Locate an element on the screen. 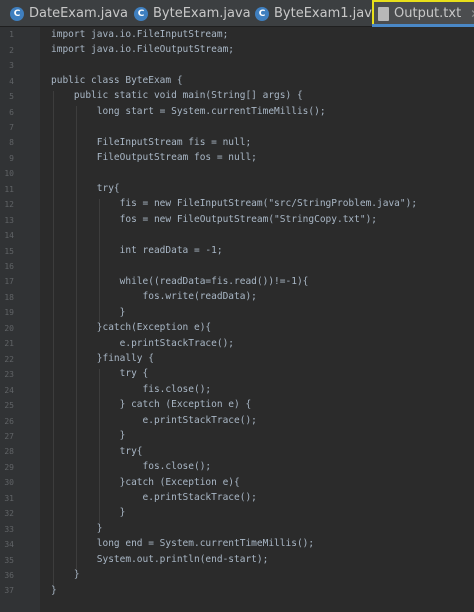 This screenshot has width=474, height=612. line-number-text: 19 is located at coordinates (9, 313).